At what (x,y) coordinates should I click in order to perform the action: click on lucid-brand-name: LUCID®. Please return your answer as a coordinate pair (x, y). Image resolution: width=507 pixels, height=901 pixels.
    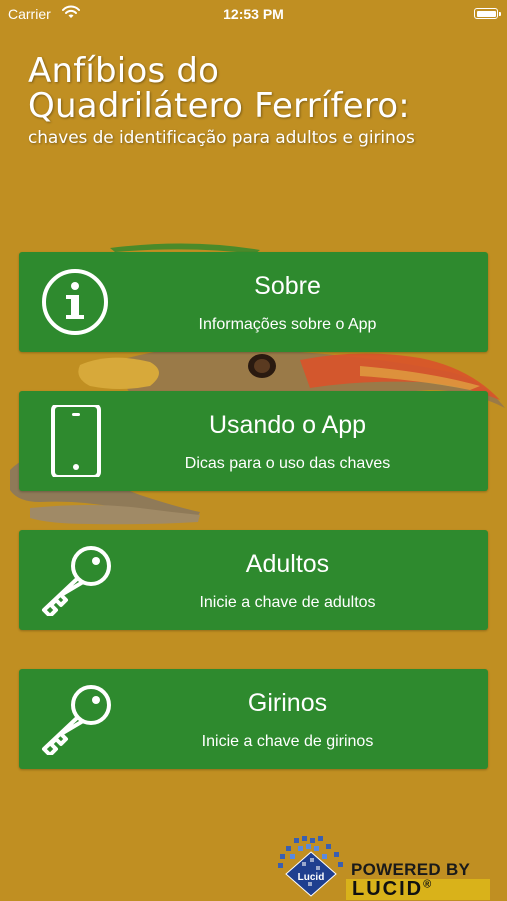
    Looking at the image, I should click on (392, 889).